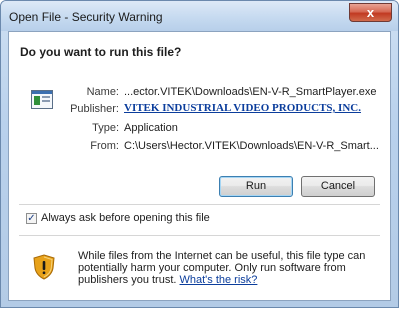 This screenshot has height=310, width=401. Describe the element at coordinates (44, 267) in the screenshot. I see `shield-warning-icon` at that location.